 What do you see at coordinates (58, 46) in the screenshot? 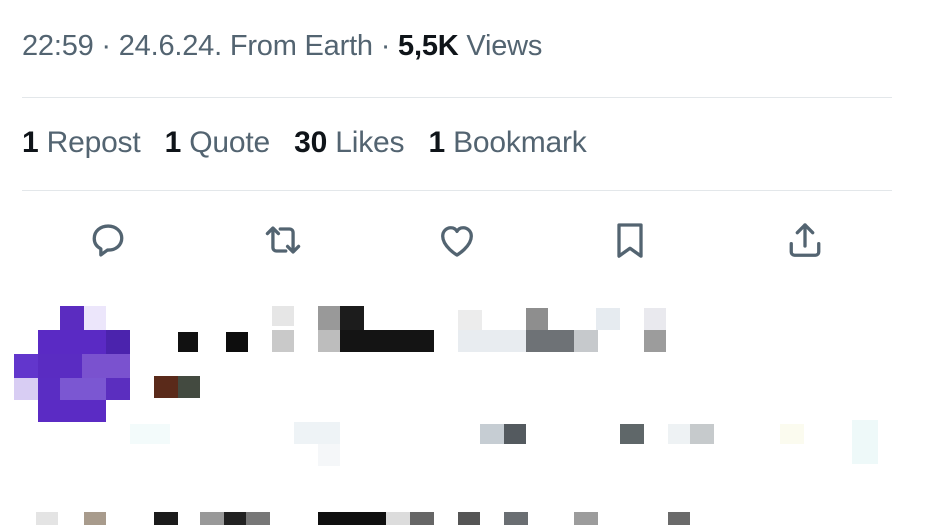
I see `tweet-time: 22:59` at bounding box center [58, 46].